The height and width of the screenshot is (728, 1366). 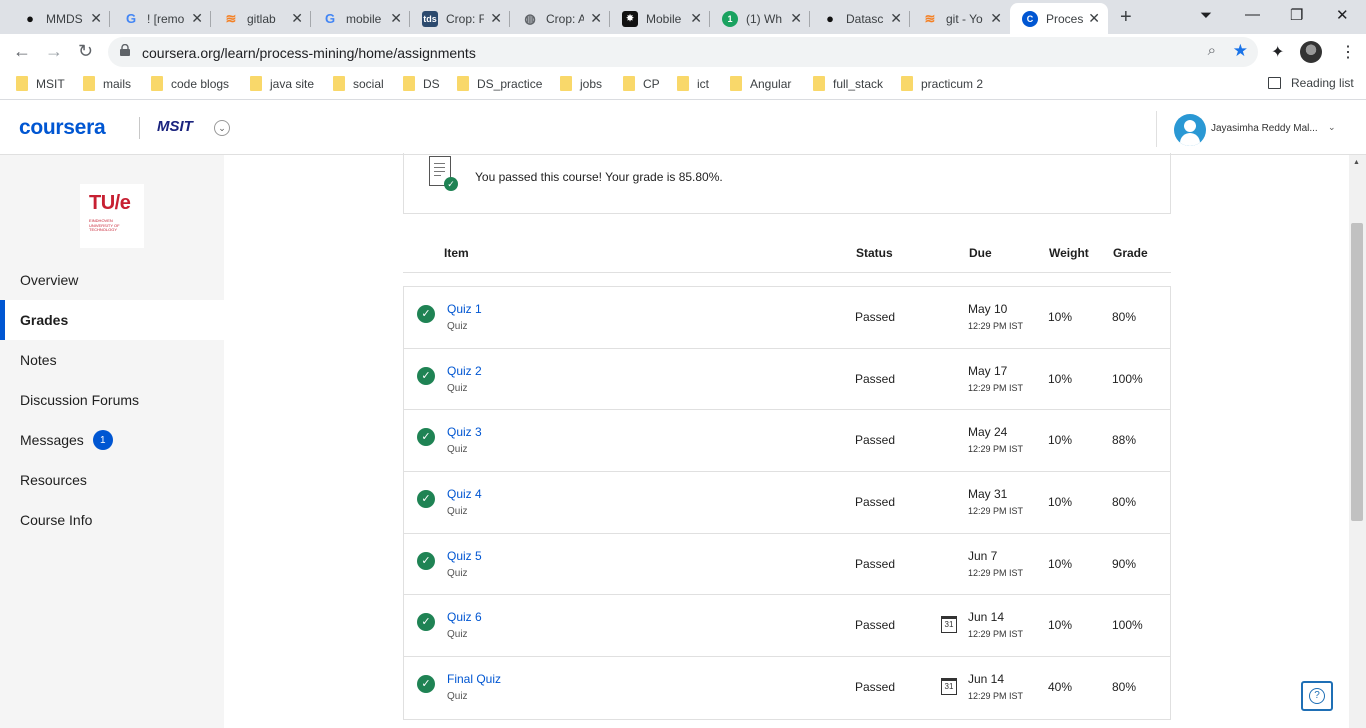 I want to click on bookmark-folder: ict, so click(x=693, y=83).